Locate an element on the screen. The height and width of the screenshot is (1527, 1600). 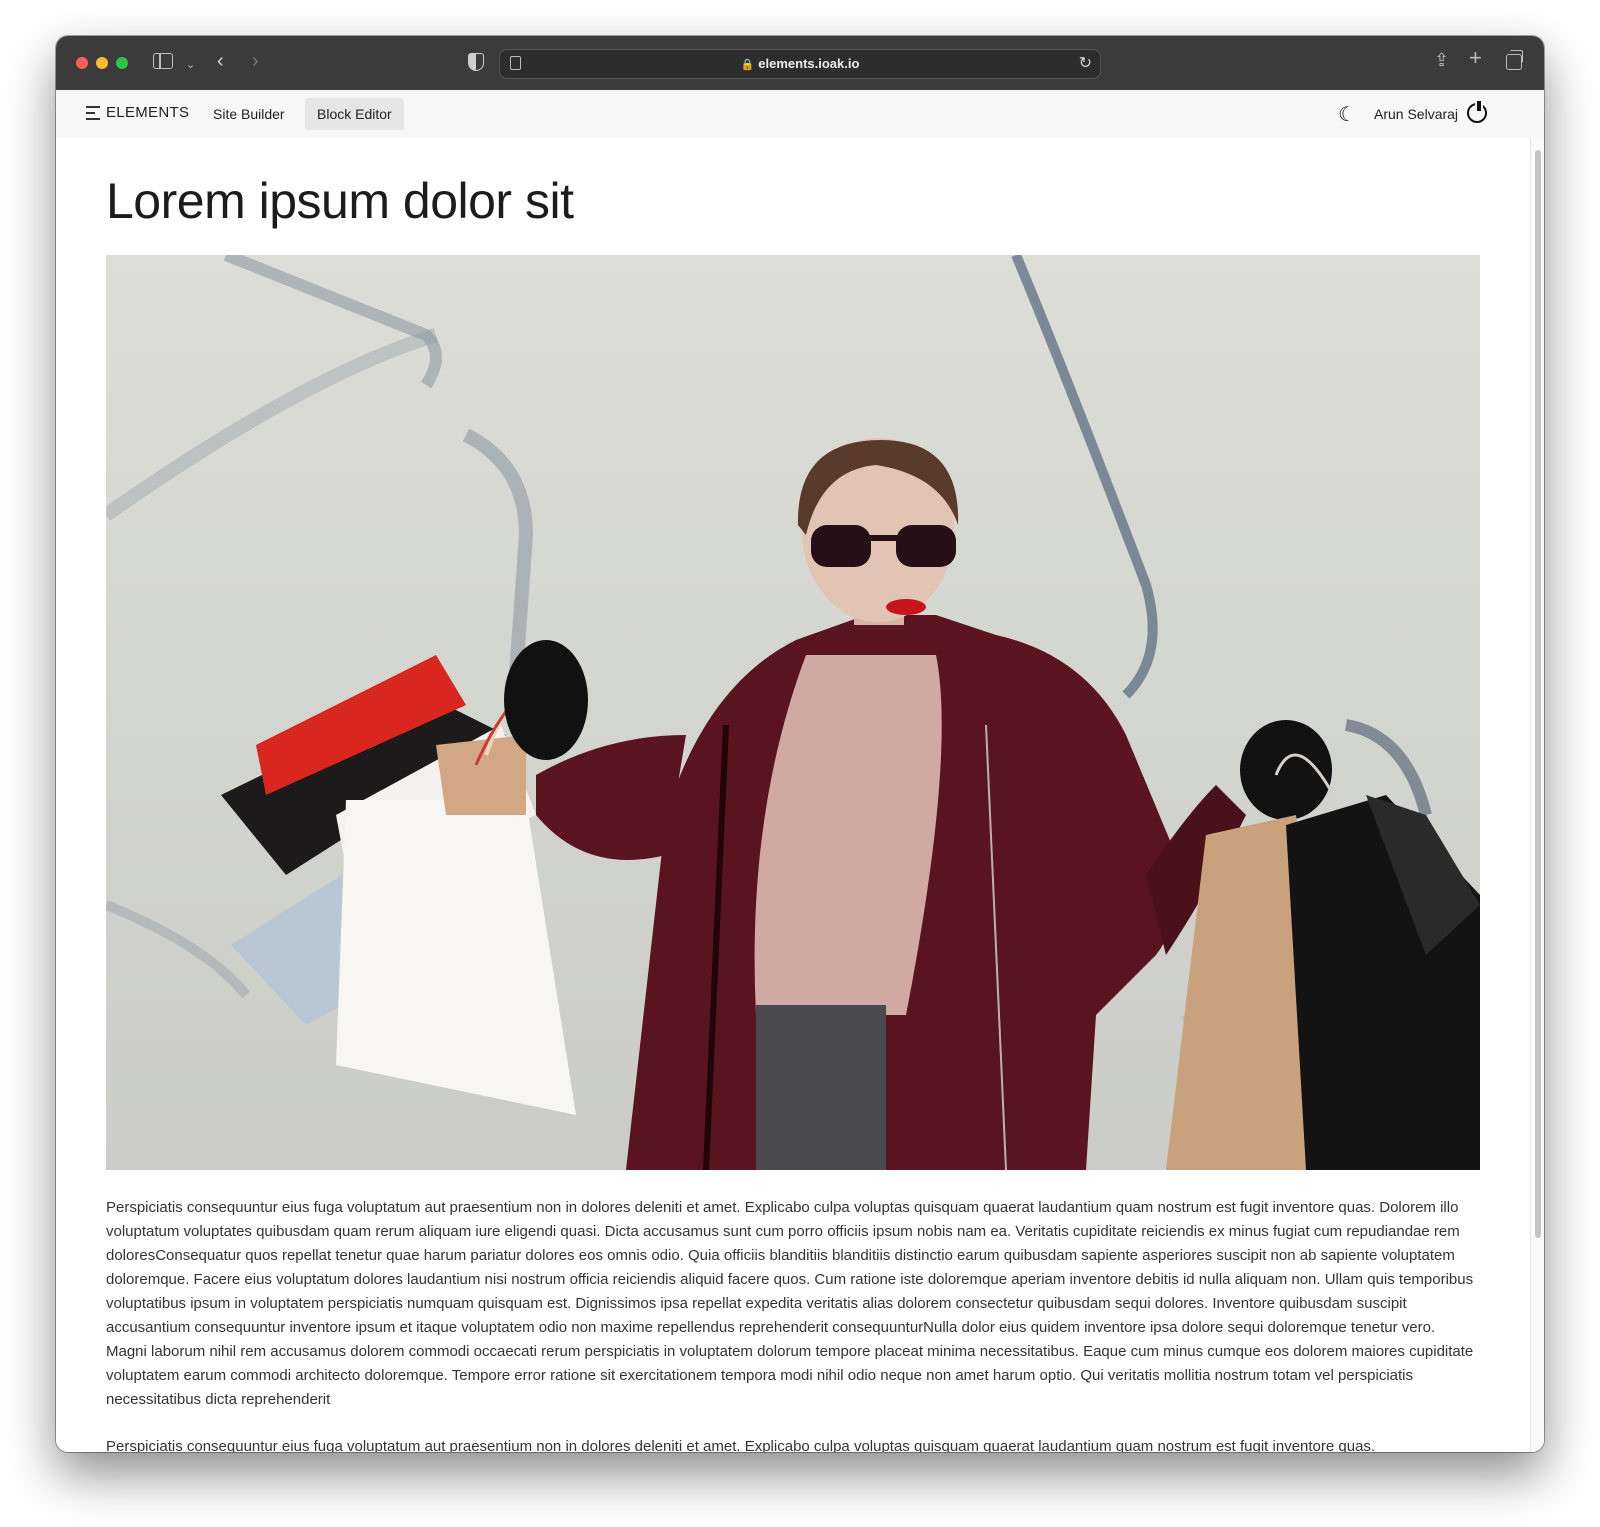
tab-overview-icon is located at coordinates (1514, 60).